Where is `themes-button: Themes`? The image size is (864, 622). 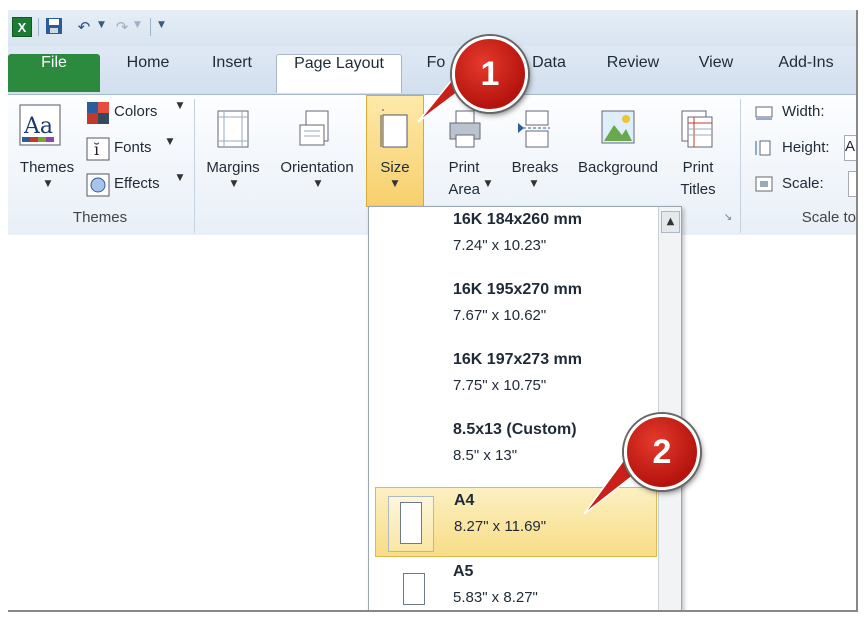 themes-button: Themes is located at coordinates (47, 168).